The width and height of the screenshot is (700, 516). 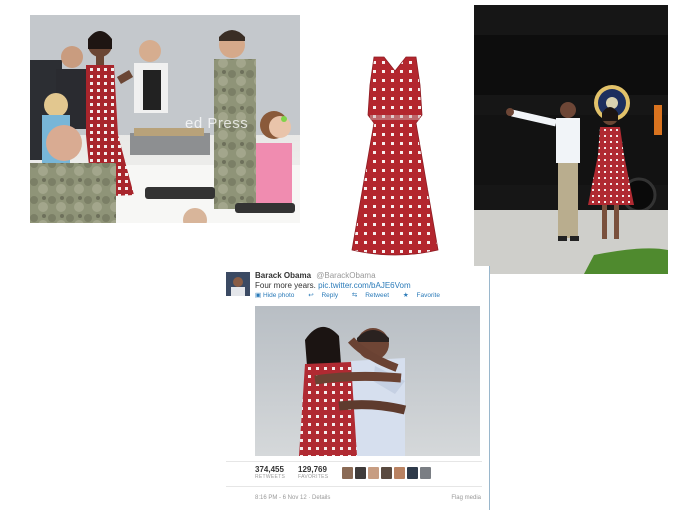 What do you see at coordinates (345, 275) in the screenshot?
I see `author-handle: @BarackObama` at bounding box center [345, 275].